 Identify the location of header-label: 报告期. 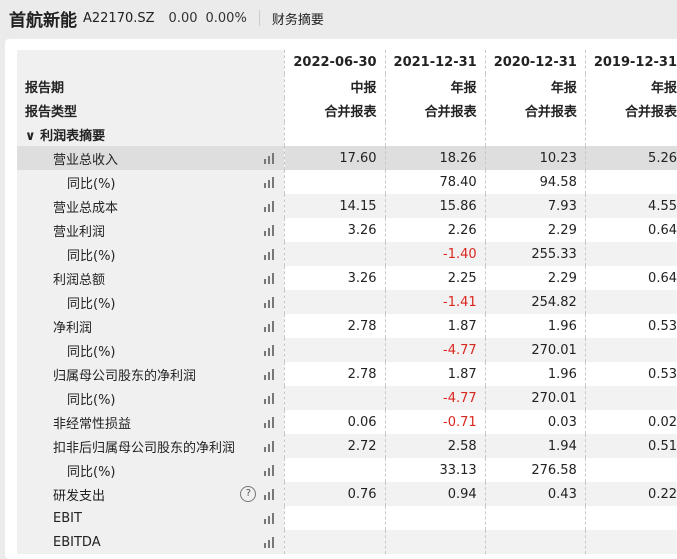
(151, 86).